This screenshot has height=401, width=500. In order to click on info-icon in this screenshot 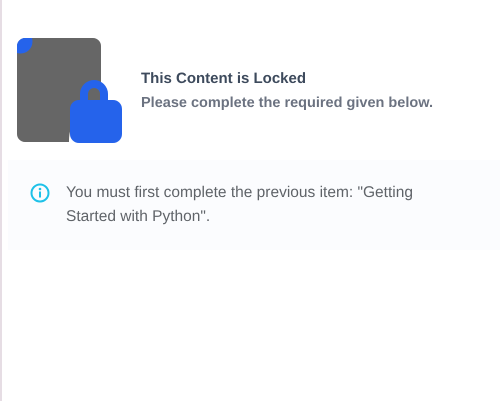, I will do `click(40, 193)`.